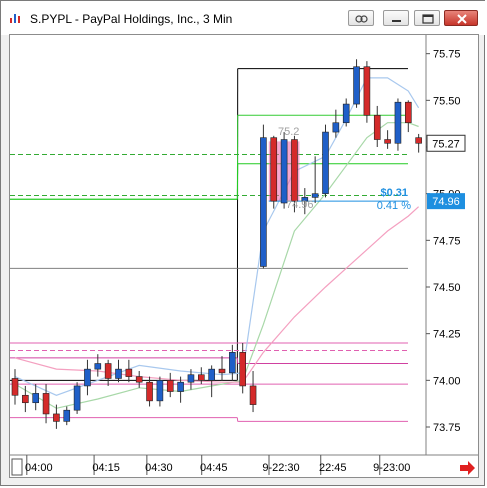 The height and width of the screenshot is (488, 487). Describe the element at coordinates (447, 241) in the screenshot. I see `y-tick-label: 74.75` at that location.